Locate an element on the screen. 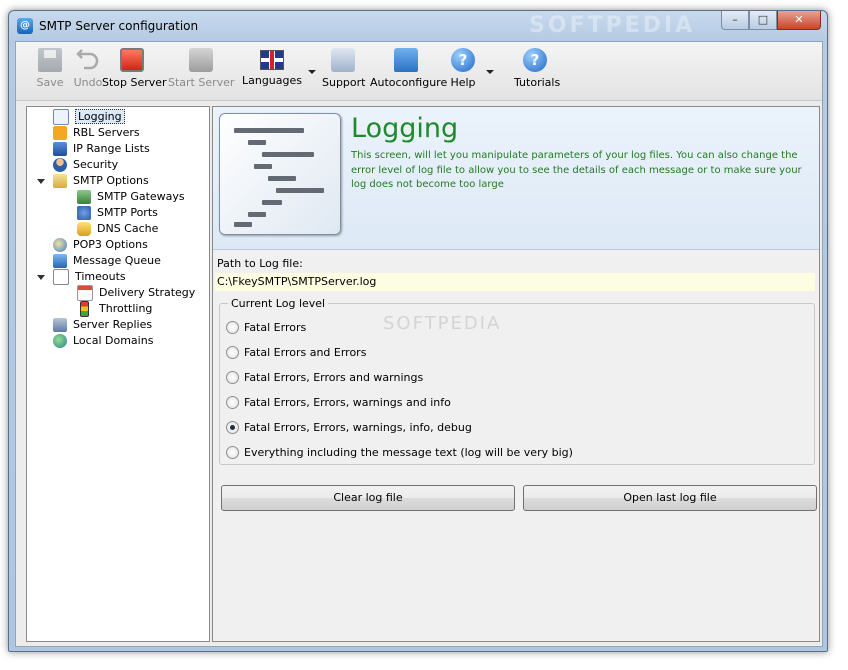  minimize-button: – is located at coordinates (735, 20).